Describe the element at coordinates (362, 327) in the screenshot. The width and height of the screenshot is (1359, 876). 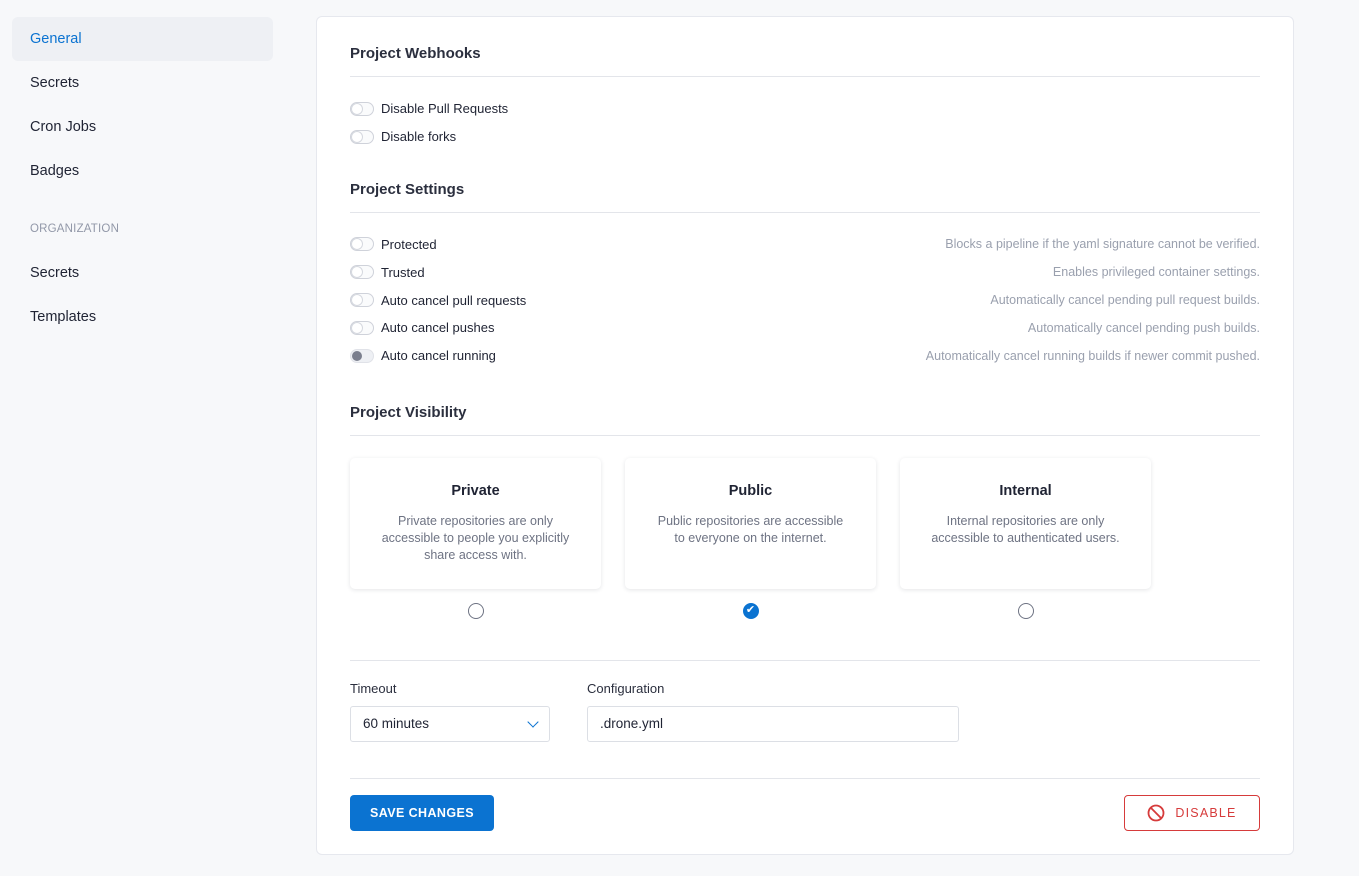
I see `auto-cancel-pushes-switch` at that location.